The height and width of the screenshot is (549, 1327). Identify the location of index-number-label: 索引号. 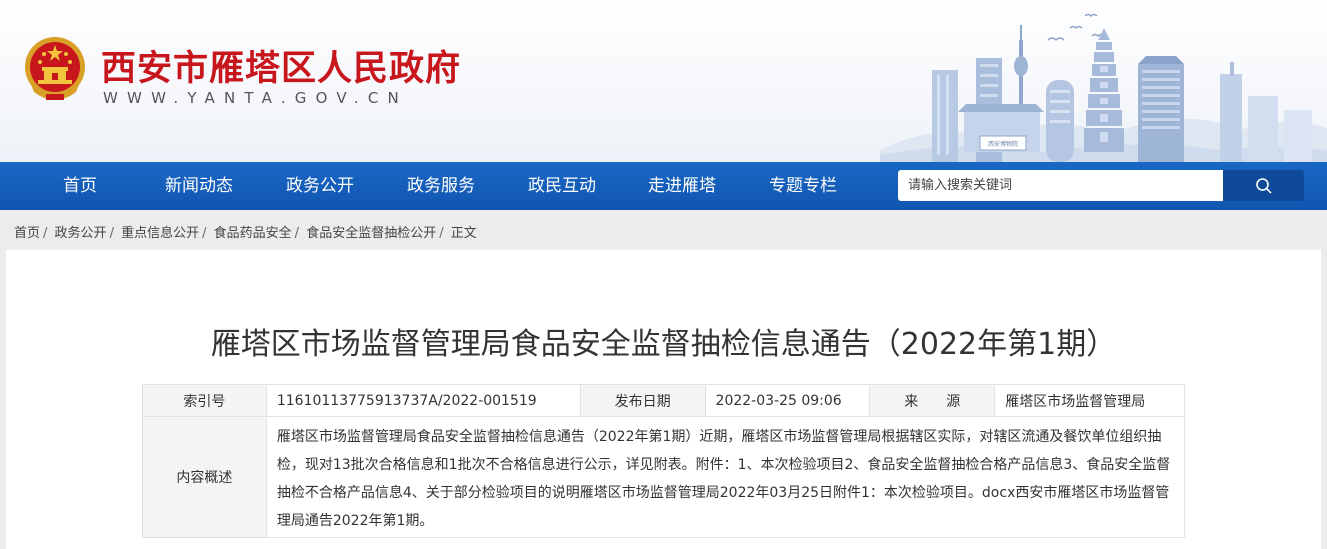
(204, 400).